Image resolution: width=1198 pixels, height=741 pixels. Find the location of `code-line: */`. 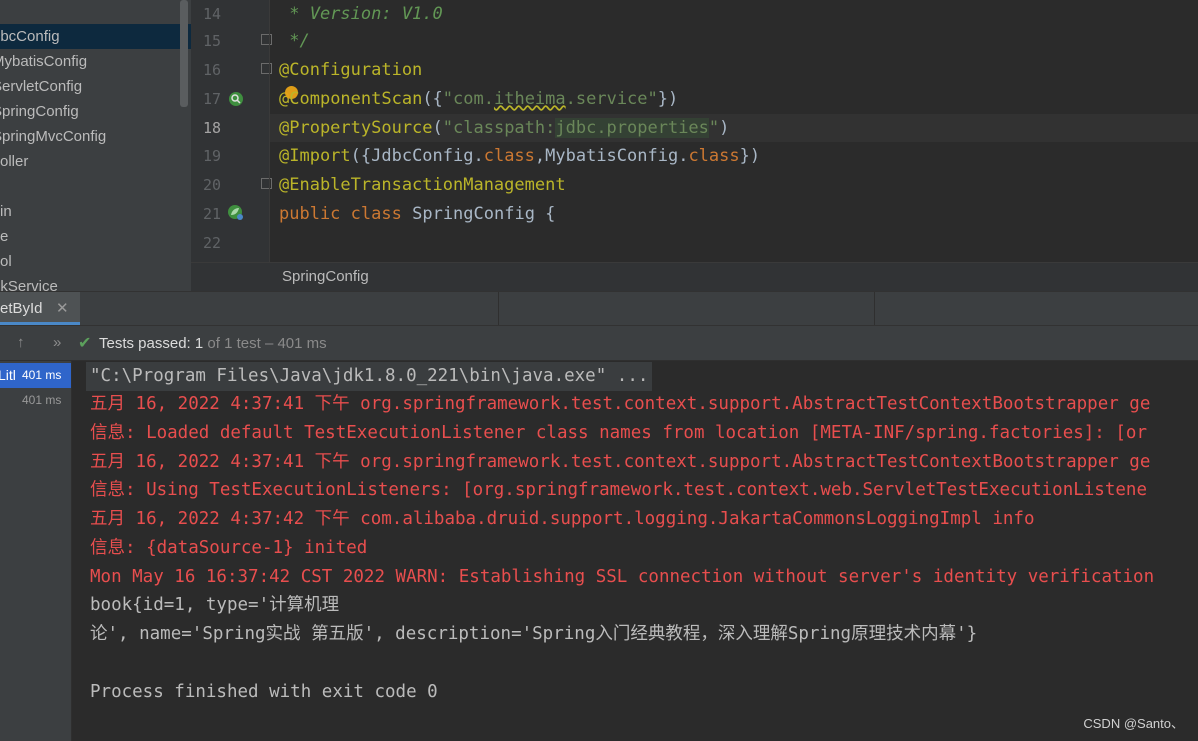

code-line: */ is located at coordinates (294, 41).